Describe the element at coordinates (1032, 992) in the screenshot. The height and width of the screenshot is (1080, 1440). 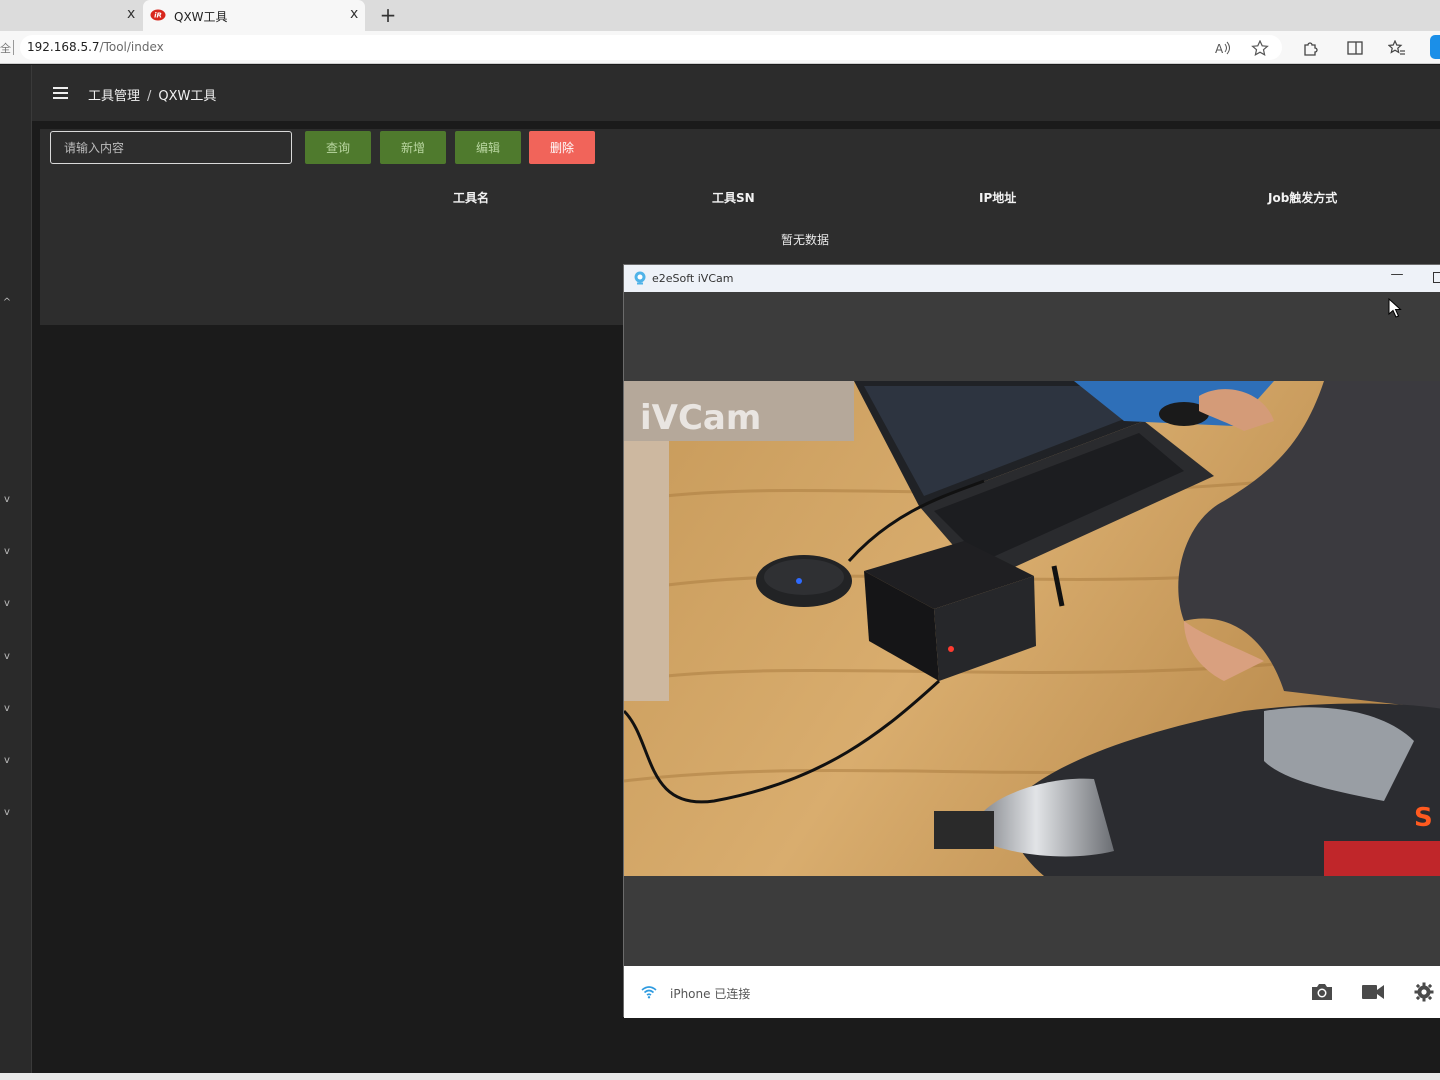
I see `ivcam-statusbar: iPhone 已连接` at that location.